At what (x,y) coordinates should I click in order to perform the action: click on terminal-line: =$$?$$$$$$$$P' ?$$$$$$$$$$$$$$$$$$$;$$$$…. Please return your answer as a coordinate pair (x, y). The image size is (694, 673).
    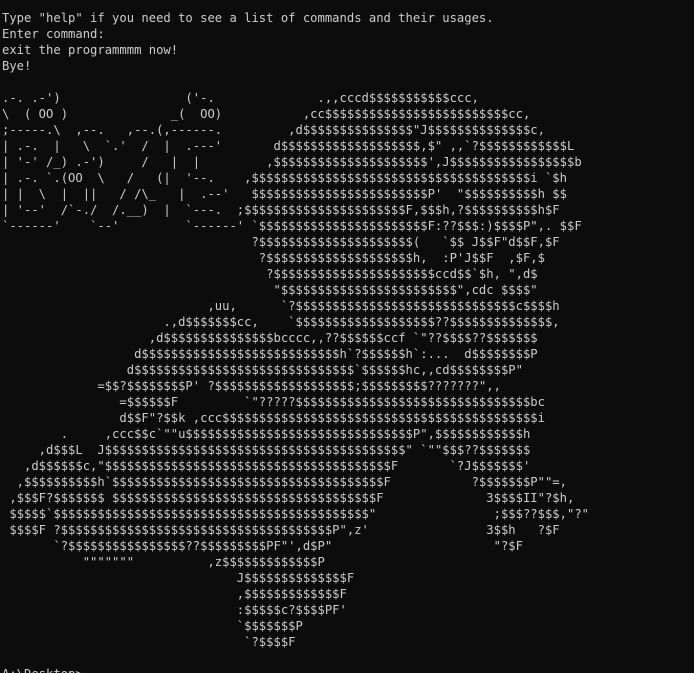
    Looking at the image, I should click on (251, 386).